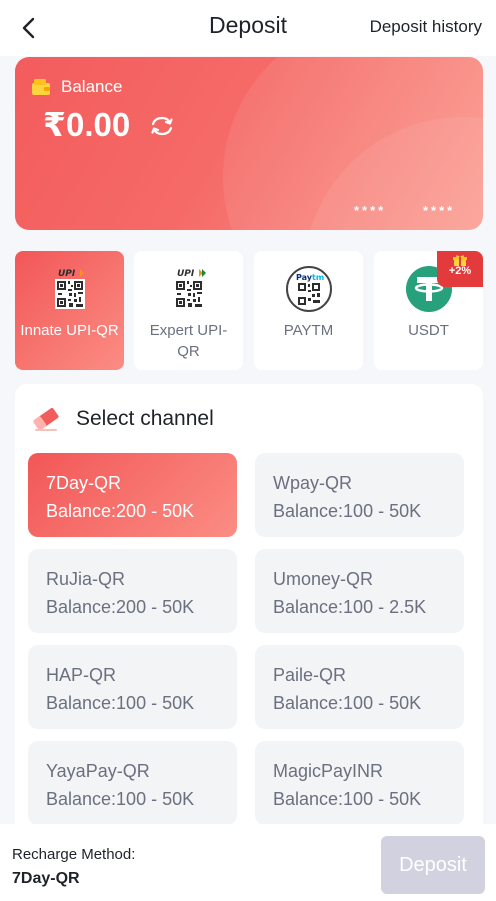 Image resolution: width=496 pixels, height=901 pixels. I want to click on method-label: Expert UPI-QR, so click(188, 341).